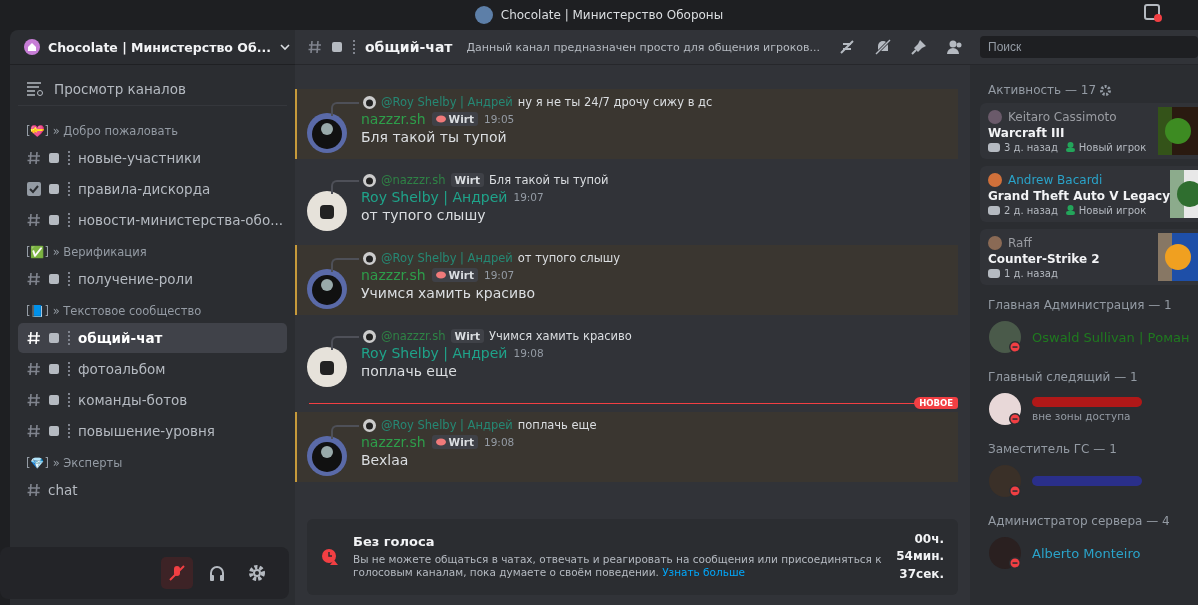 This screenshot has width=1198, height=605. I want to click on channel-name: новые-участники, so click(139, 158).